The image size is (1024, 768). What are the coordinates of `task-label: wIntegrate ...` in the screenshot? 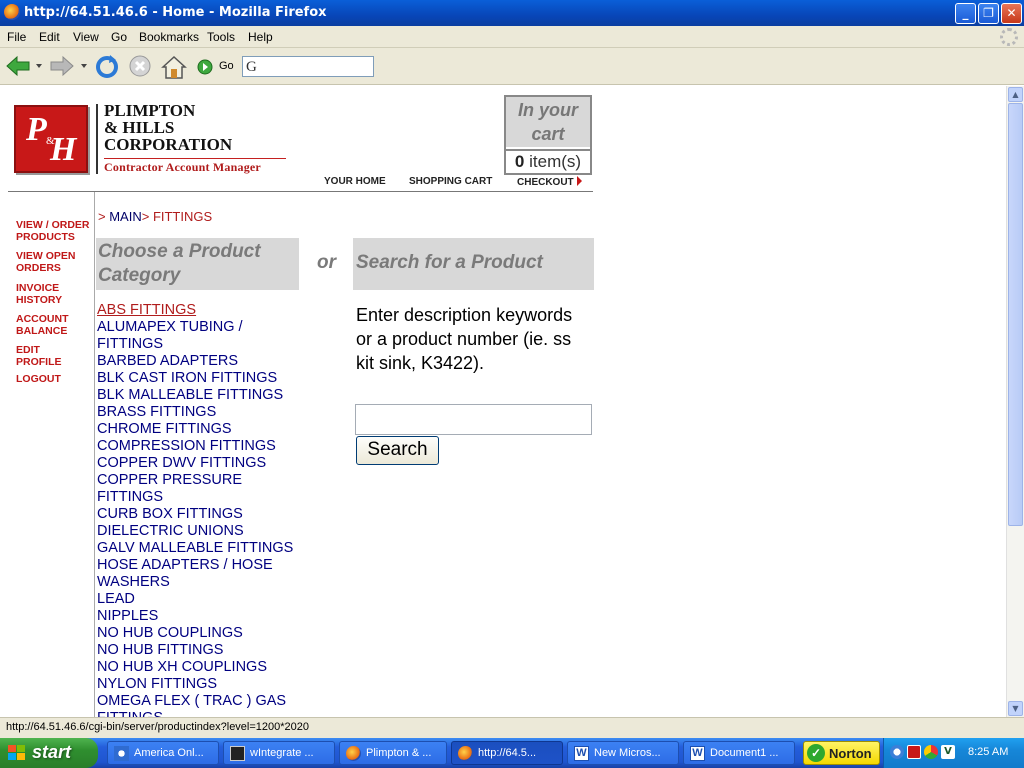 It's located at (282, 753).